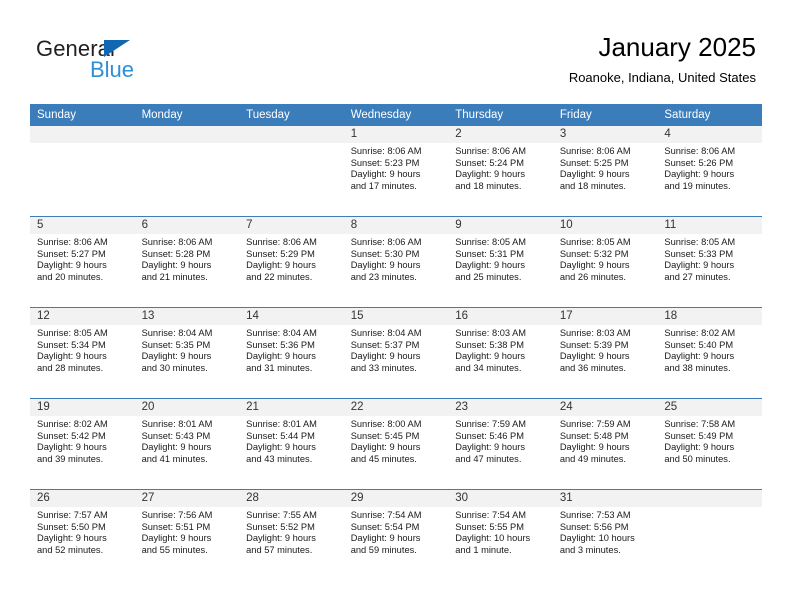  I want to click on day-number: 3, so click(605, 134).